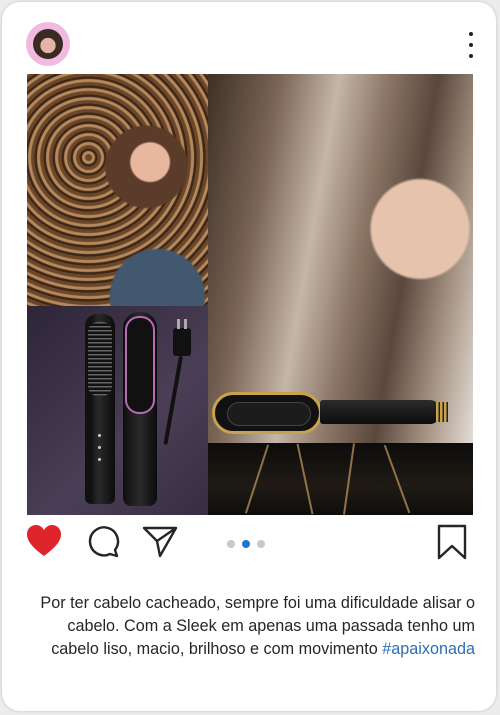 This screenshot has height=715, width=500. What do you see at coordinates (340, 479) in the screenshot?
I see `hair-closeup-photo` at bounding box center [340, 479].